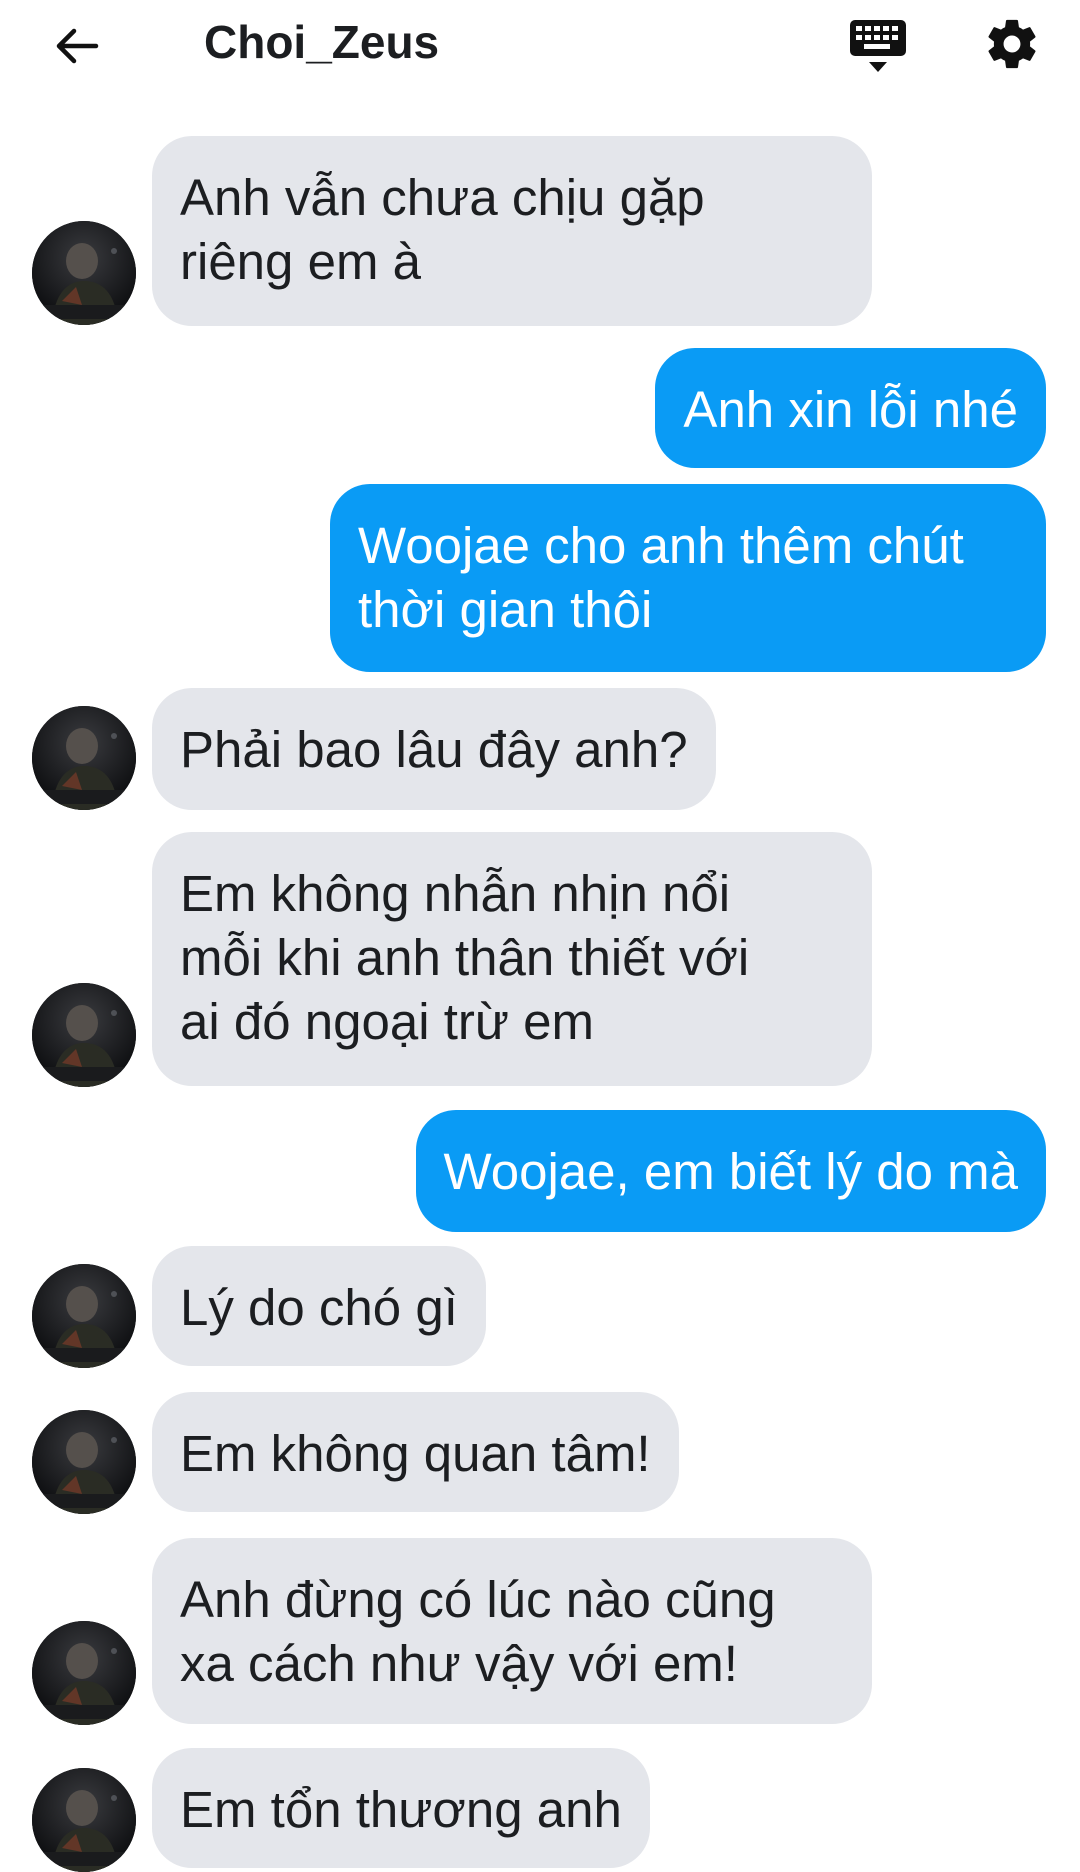 Image resolution: width=1080 pixels, height=1872 pixels. Describe the element at coordinates (540, 45) in the screenshot. I see `chat-header: Choi_Zeus` at that location.